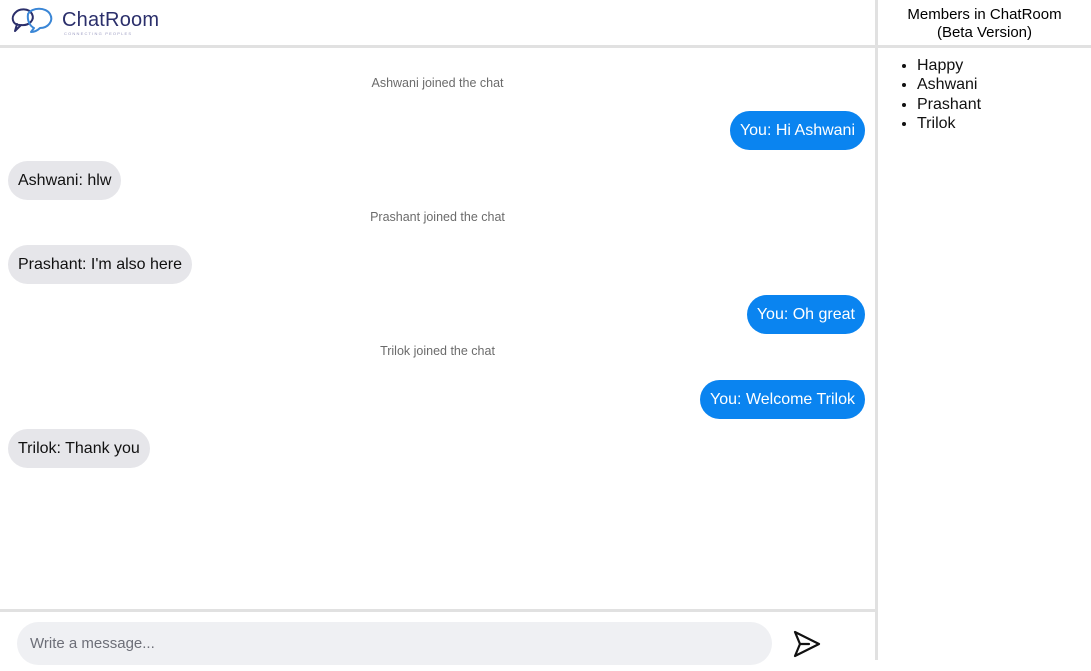 This screenshot has height=671, width=1091. I want to click on outgoing-message: You: Hi Ashwani, so click(797, 130).